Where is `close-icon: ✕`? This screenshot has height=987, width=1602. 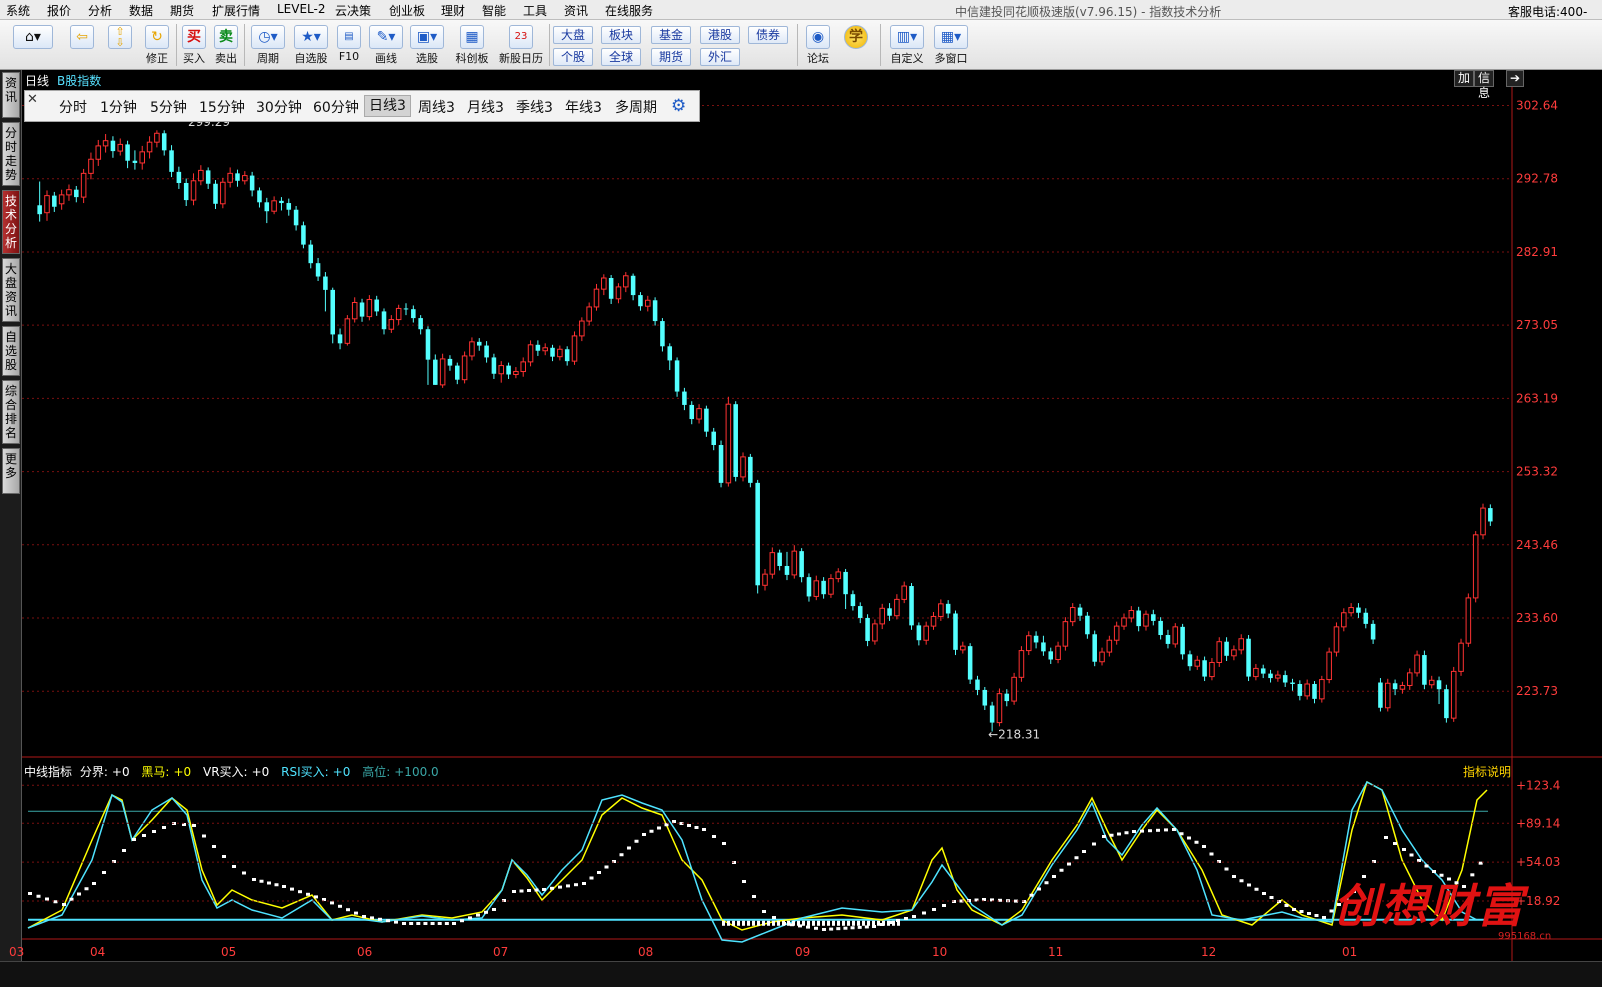
close-icon: ✕ is located at coordinates (32, 99).